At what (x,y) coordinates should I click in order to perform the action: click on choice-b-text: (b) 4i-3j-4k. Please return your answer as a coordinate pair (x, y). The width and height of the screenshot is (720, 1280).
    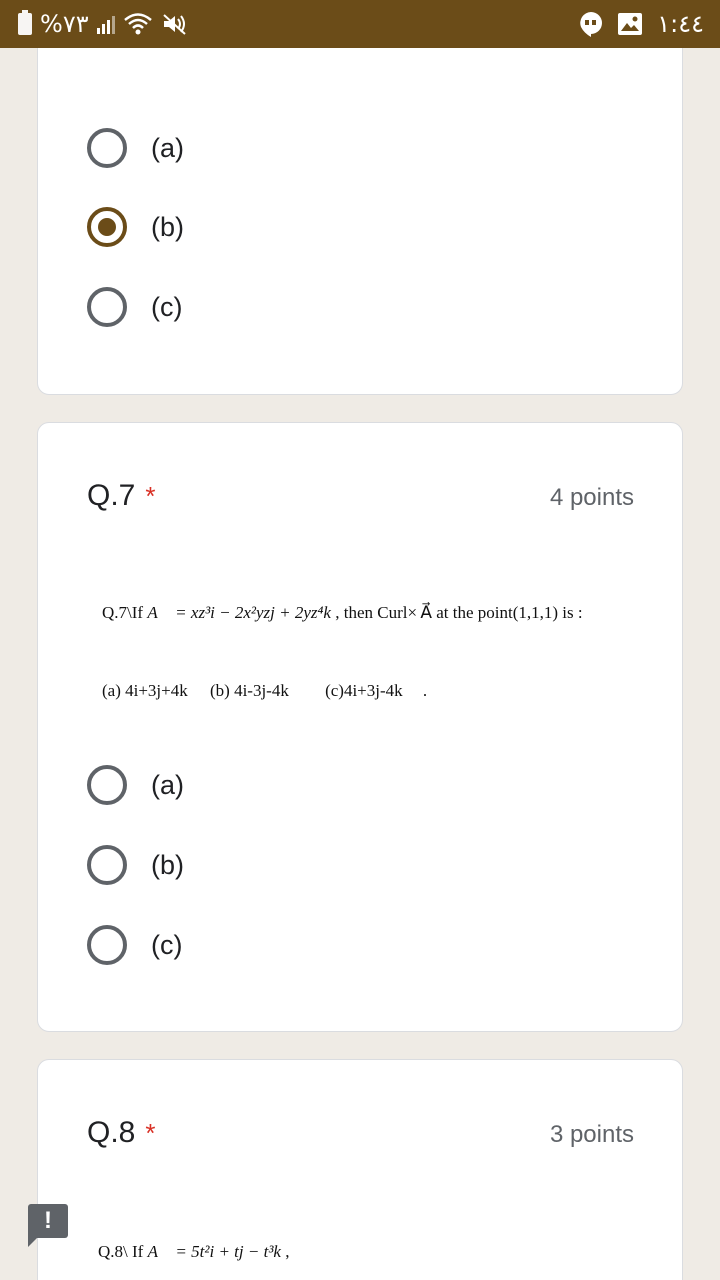
    Looking at the image, I should click on (249, 690).